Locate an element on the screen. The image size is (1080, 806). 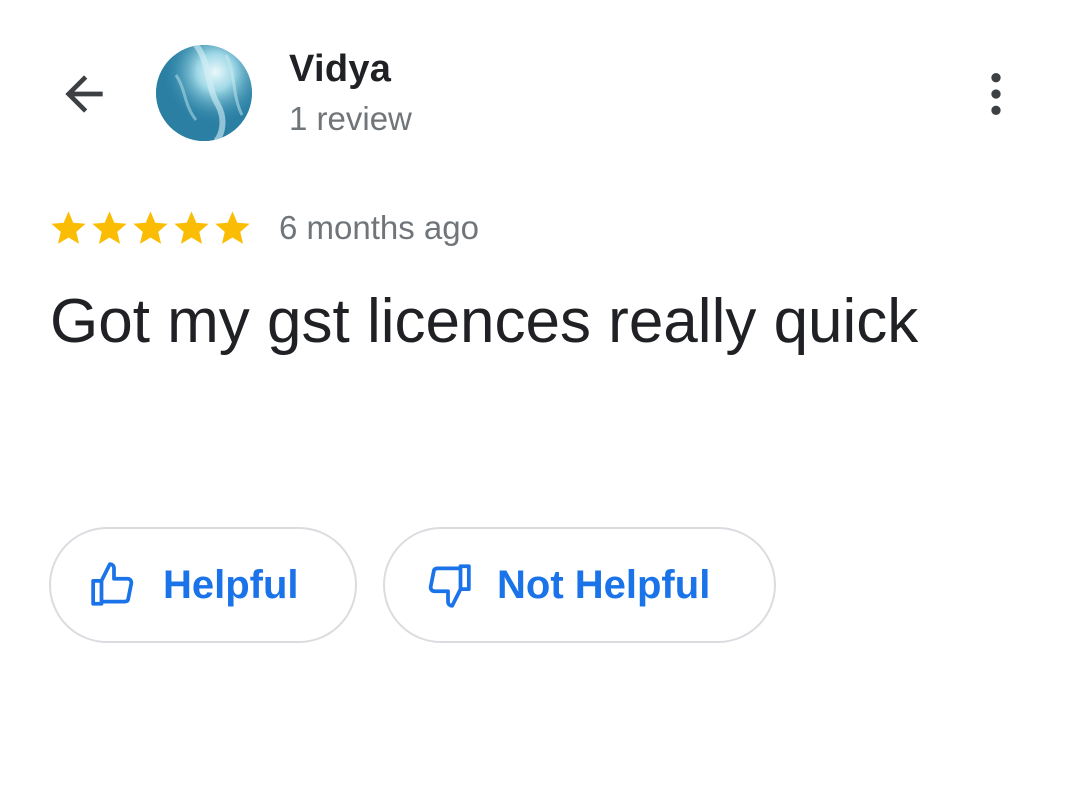
avatar is located at coordinates (204, 93).